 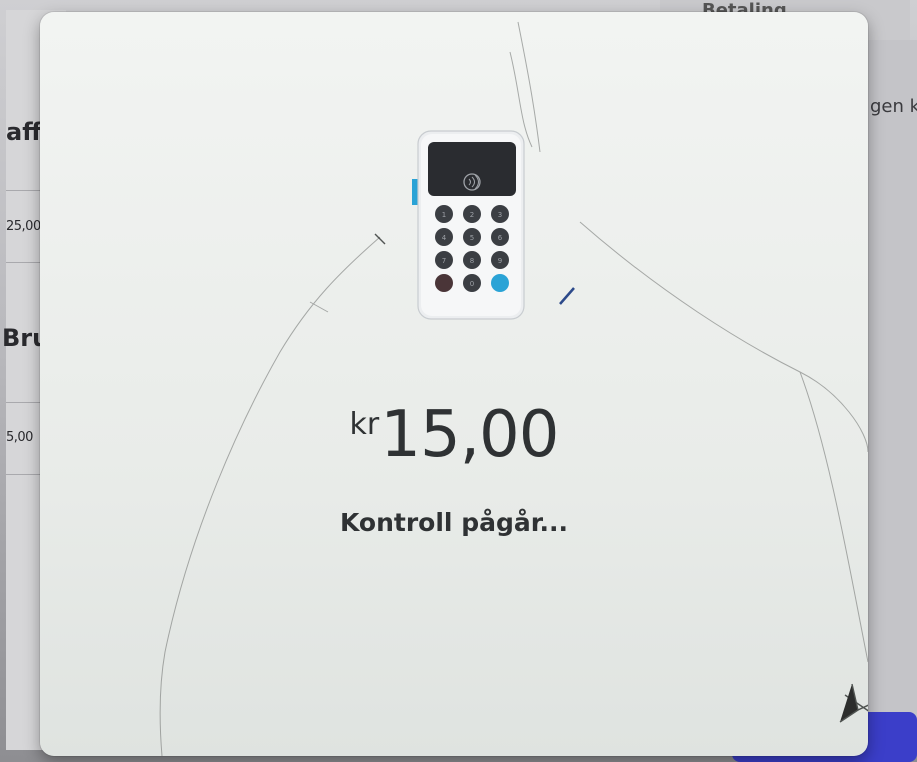 What do you see at coordinates (468, 225) in the screenshot?
I see `card-reader-icon: 1 2 3 4 5 6 7 8 9 0` at bounding box center [468, 225].